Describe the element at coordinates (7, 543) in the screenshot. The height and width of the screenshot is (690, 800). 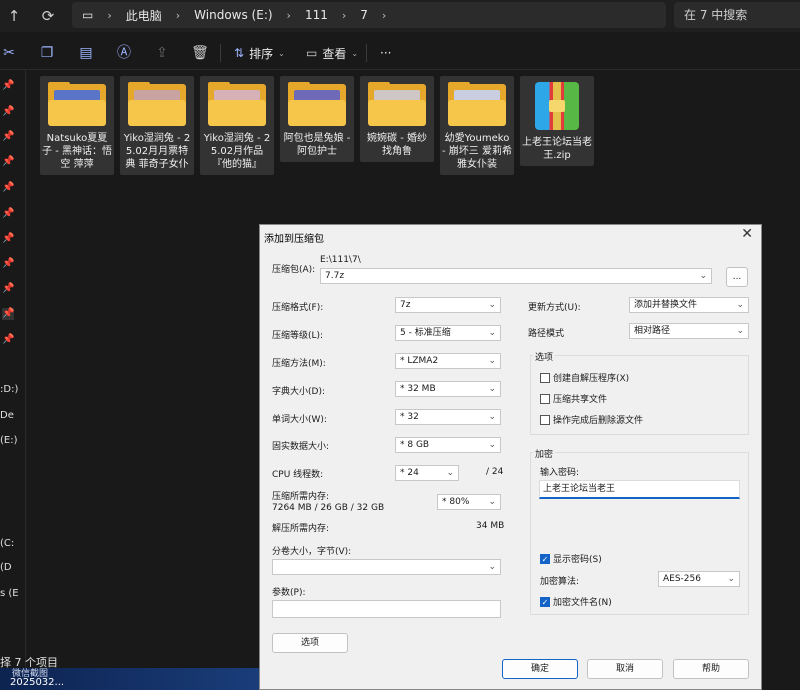
I see `sidebar-drive-label: (C:` at that location.